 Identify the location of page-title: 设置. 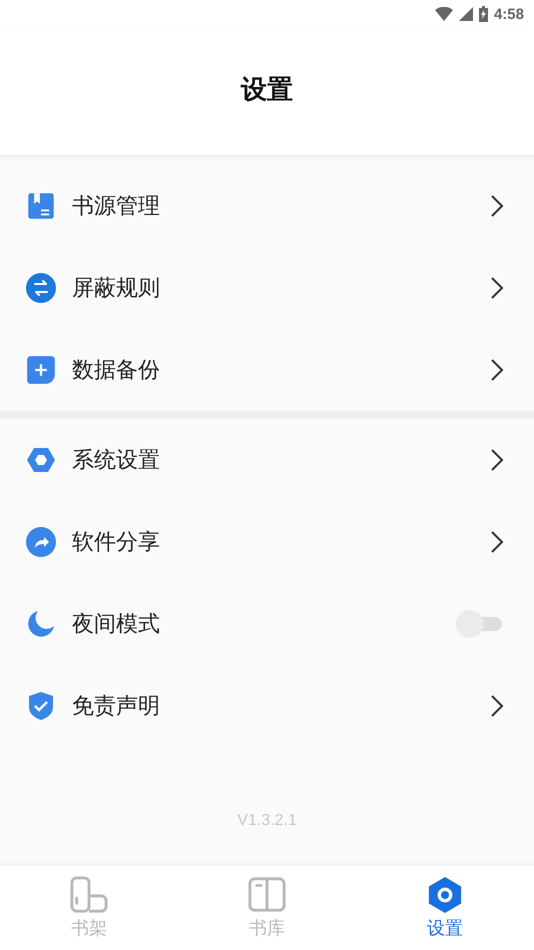
(267, 90).